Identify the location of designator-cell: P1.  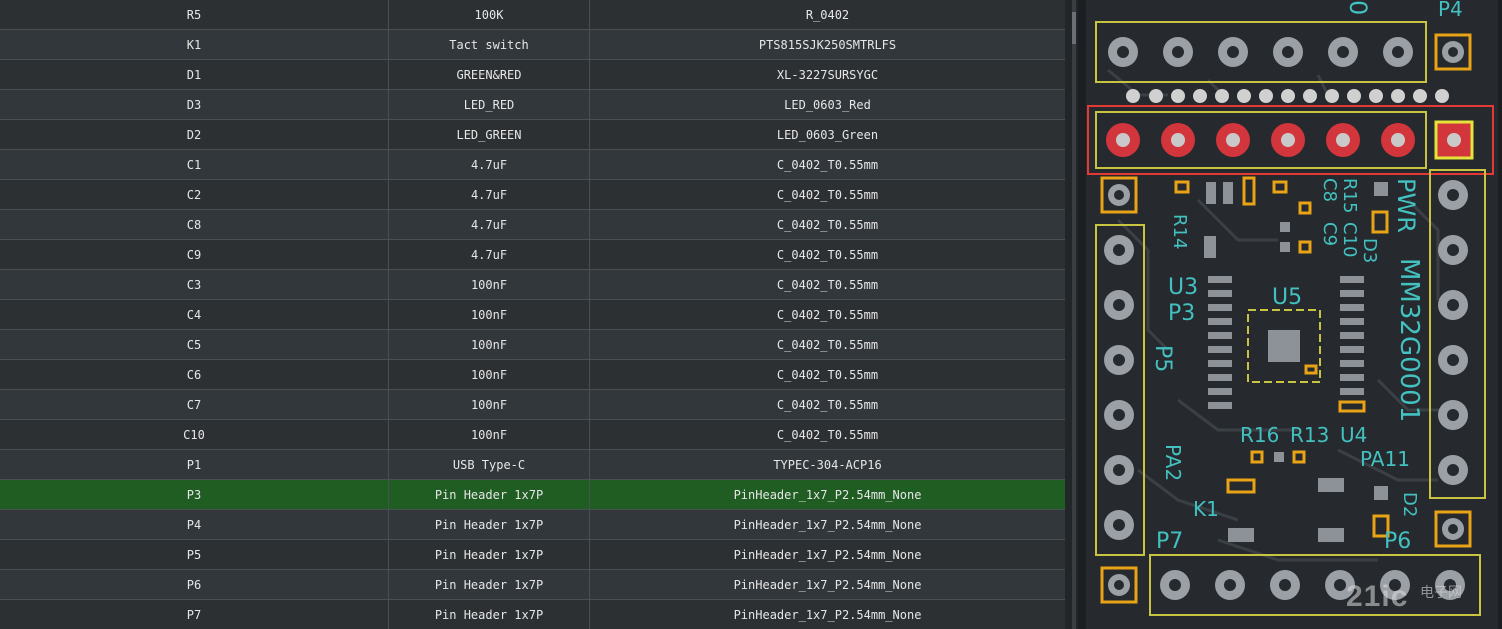
(194, 465).